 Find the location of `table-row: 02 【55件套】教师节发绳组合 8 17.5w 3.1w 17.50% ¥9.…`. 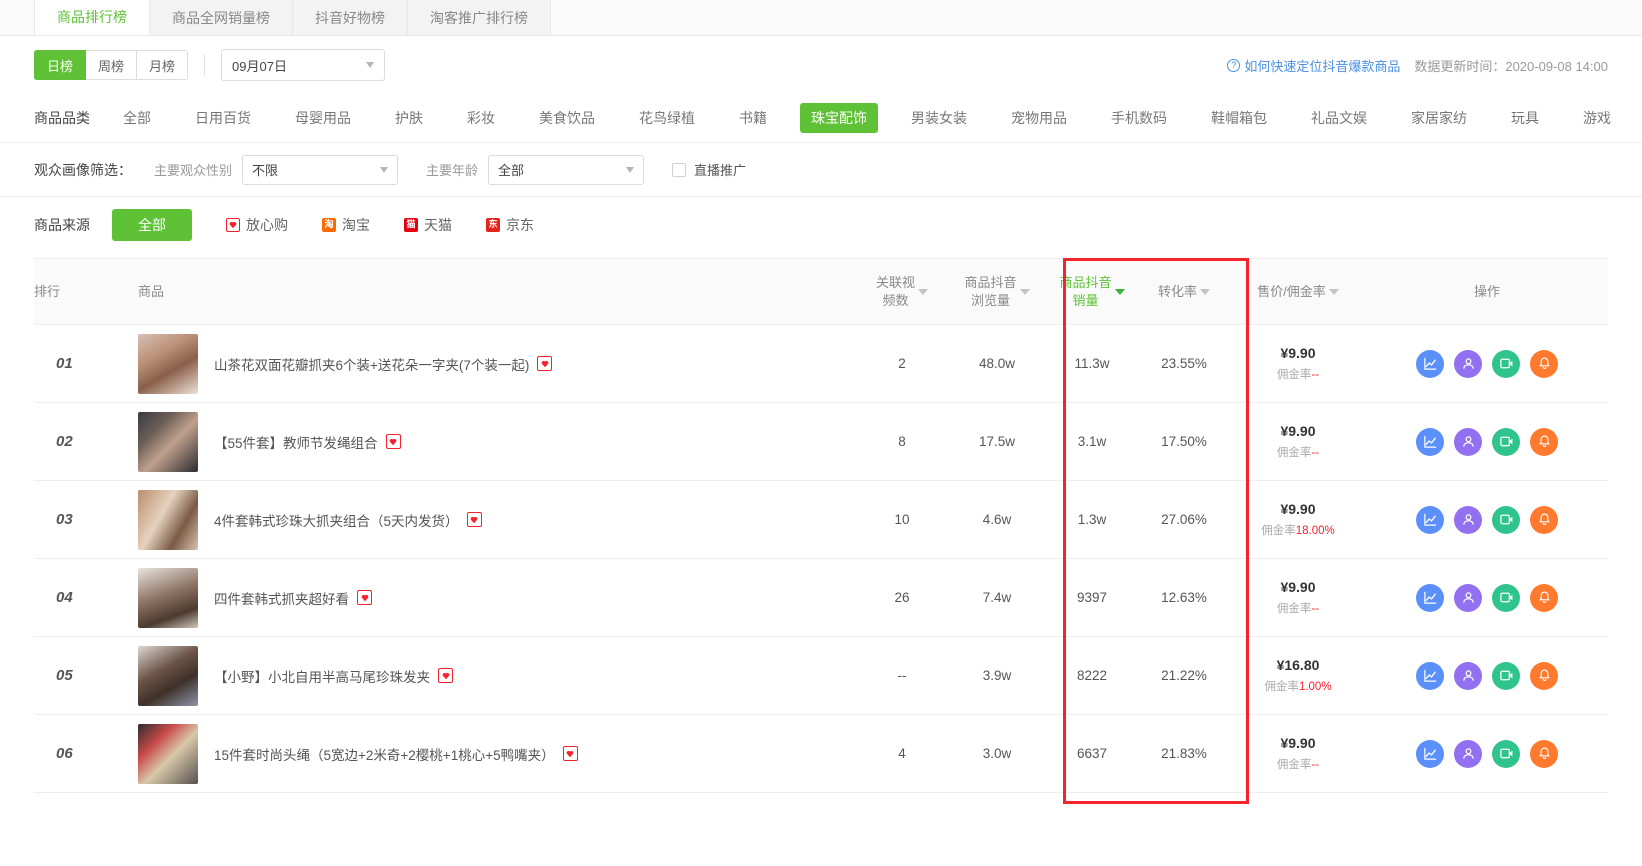

table-row: 02 【55件套】教师节发绳组合 8 17.5w 3.1w 17.50% ¥9.… is located at coordinates (821, 441).